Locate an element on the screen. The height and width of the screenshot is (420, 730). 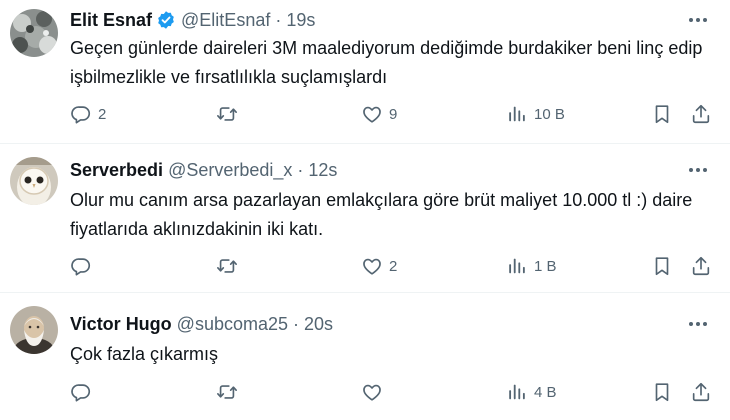
views-count: 1 B is located at coordinates (545, 266).